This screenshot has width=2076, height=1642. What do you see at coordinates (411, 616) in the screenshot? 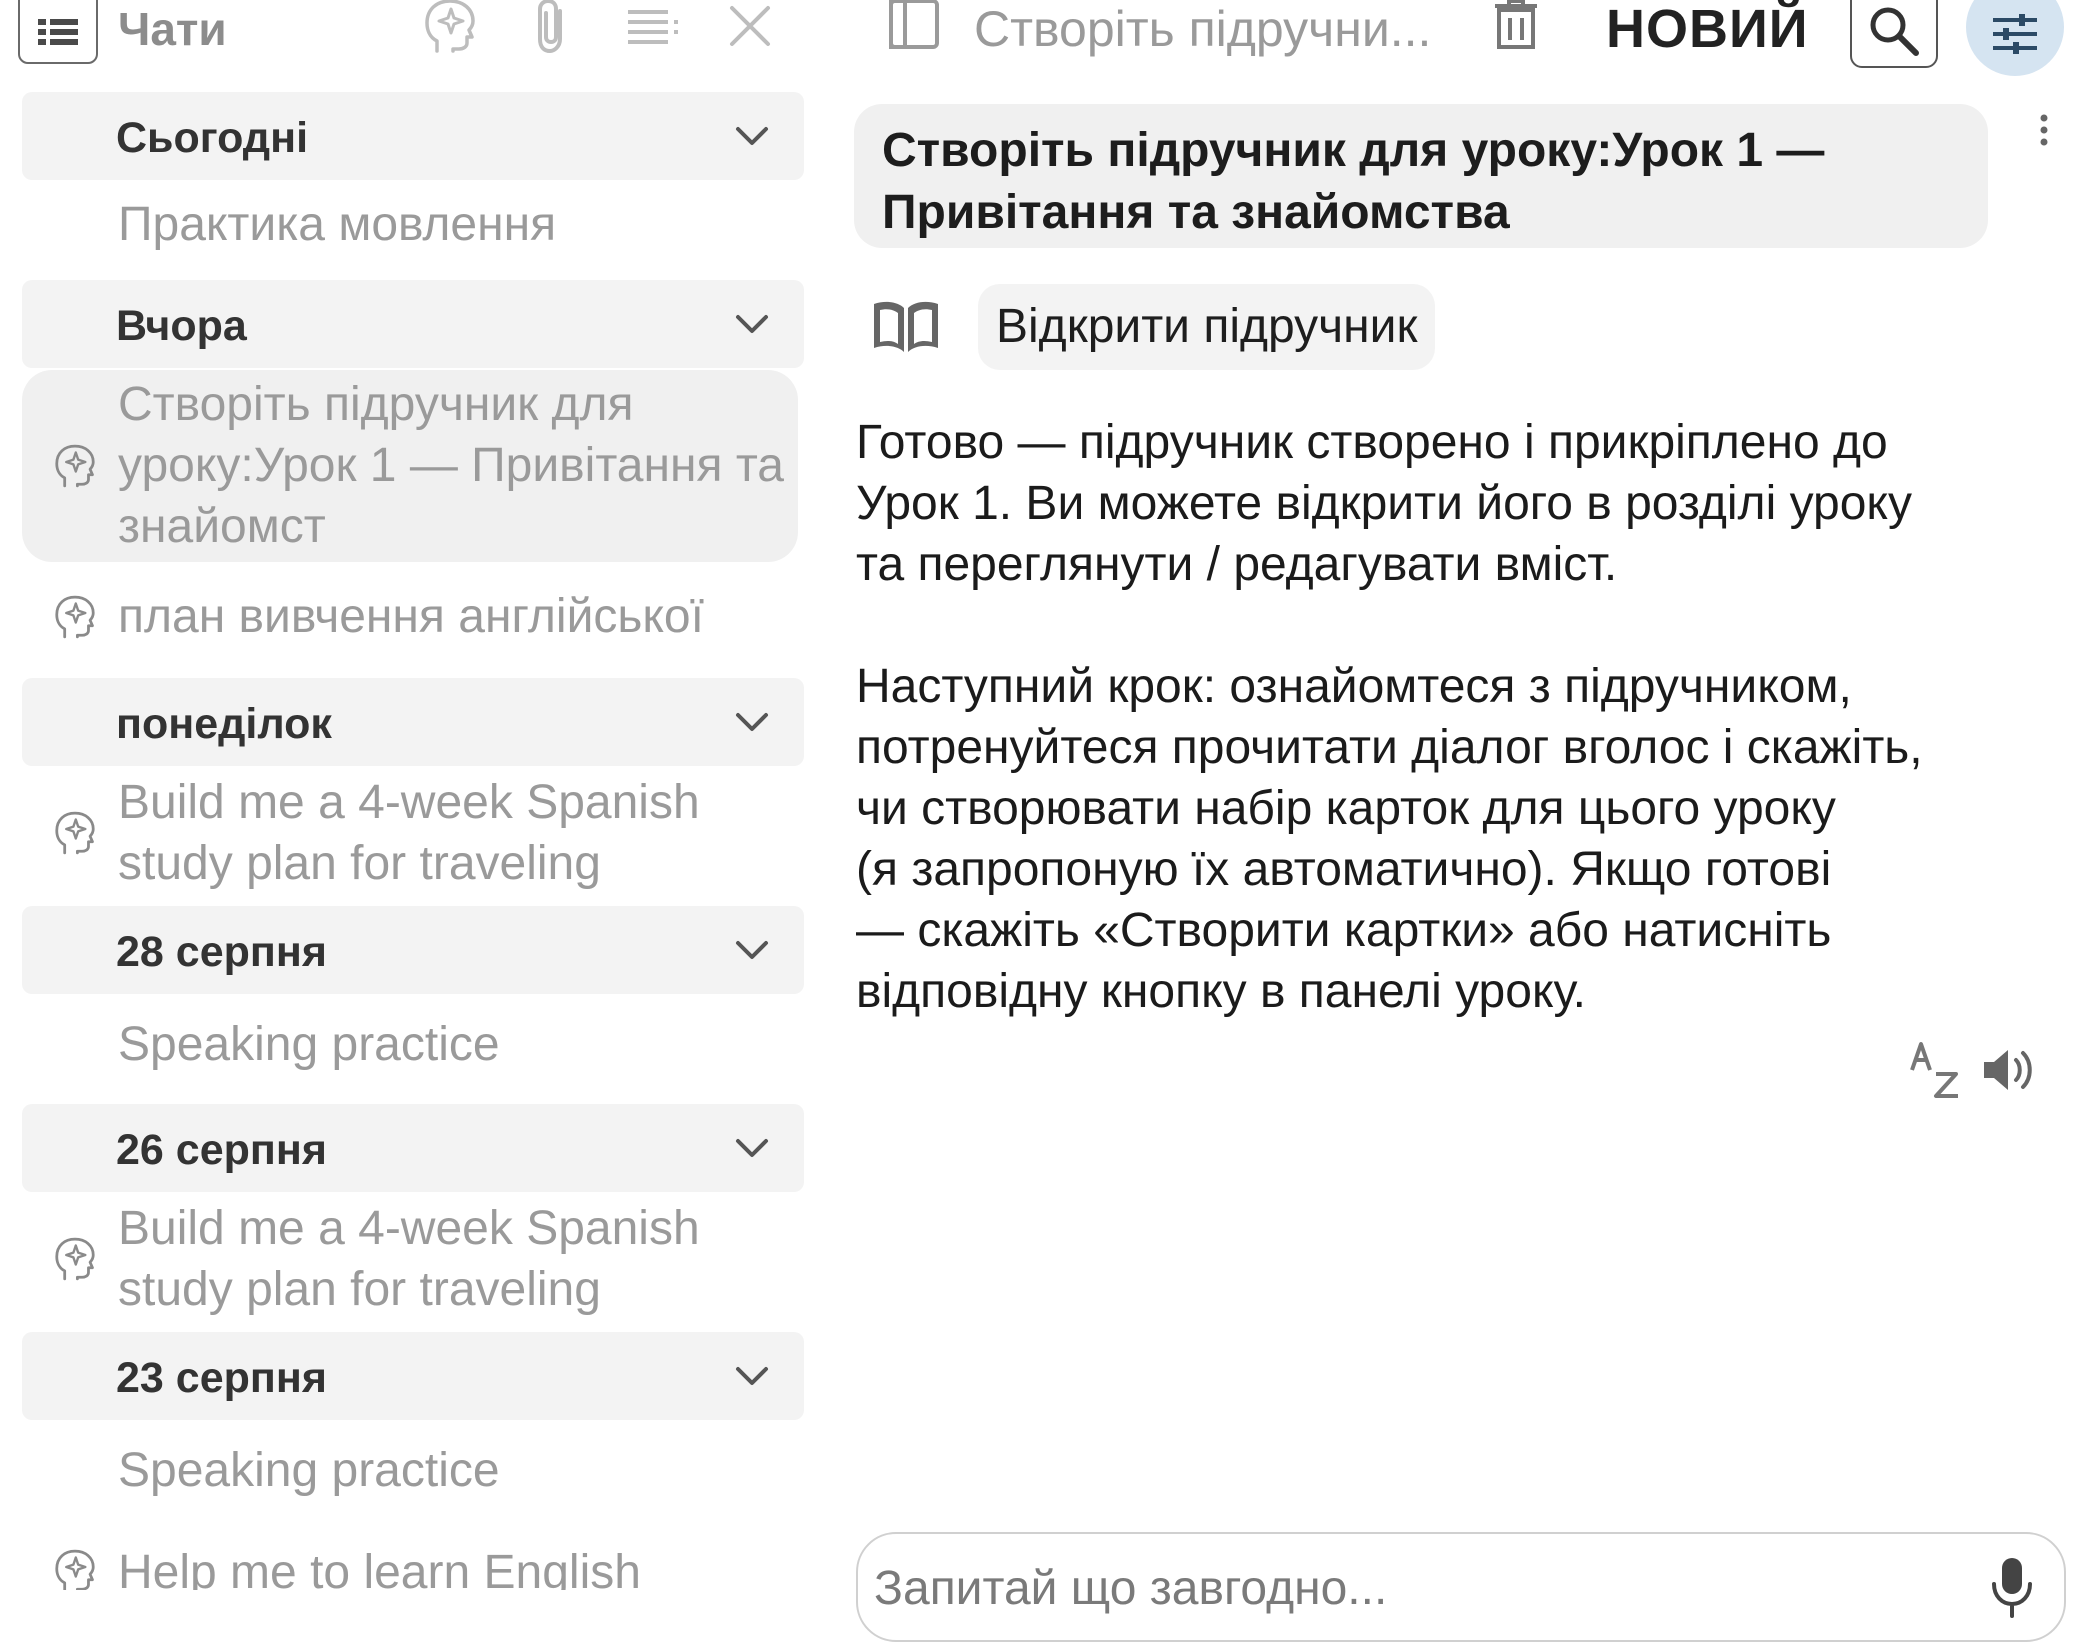
I see `chat-item-title: план вивчення англійської` at bounding box center [411, 616].